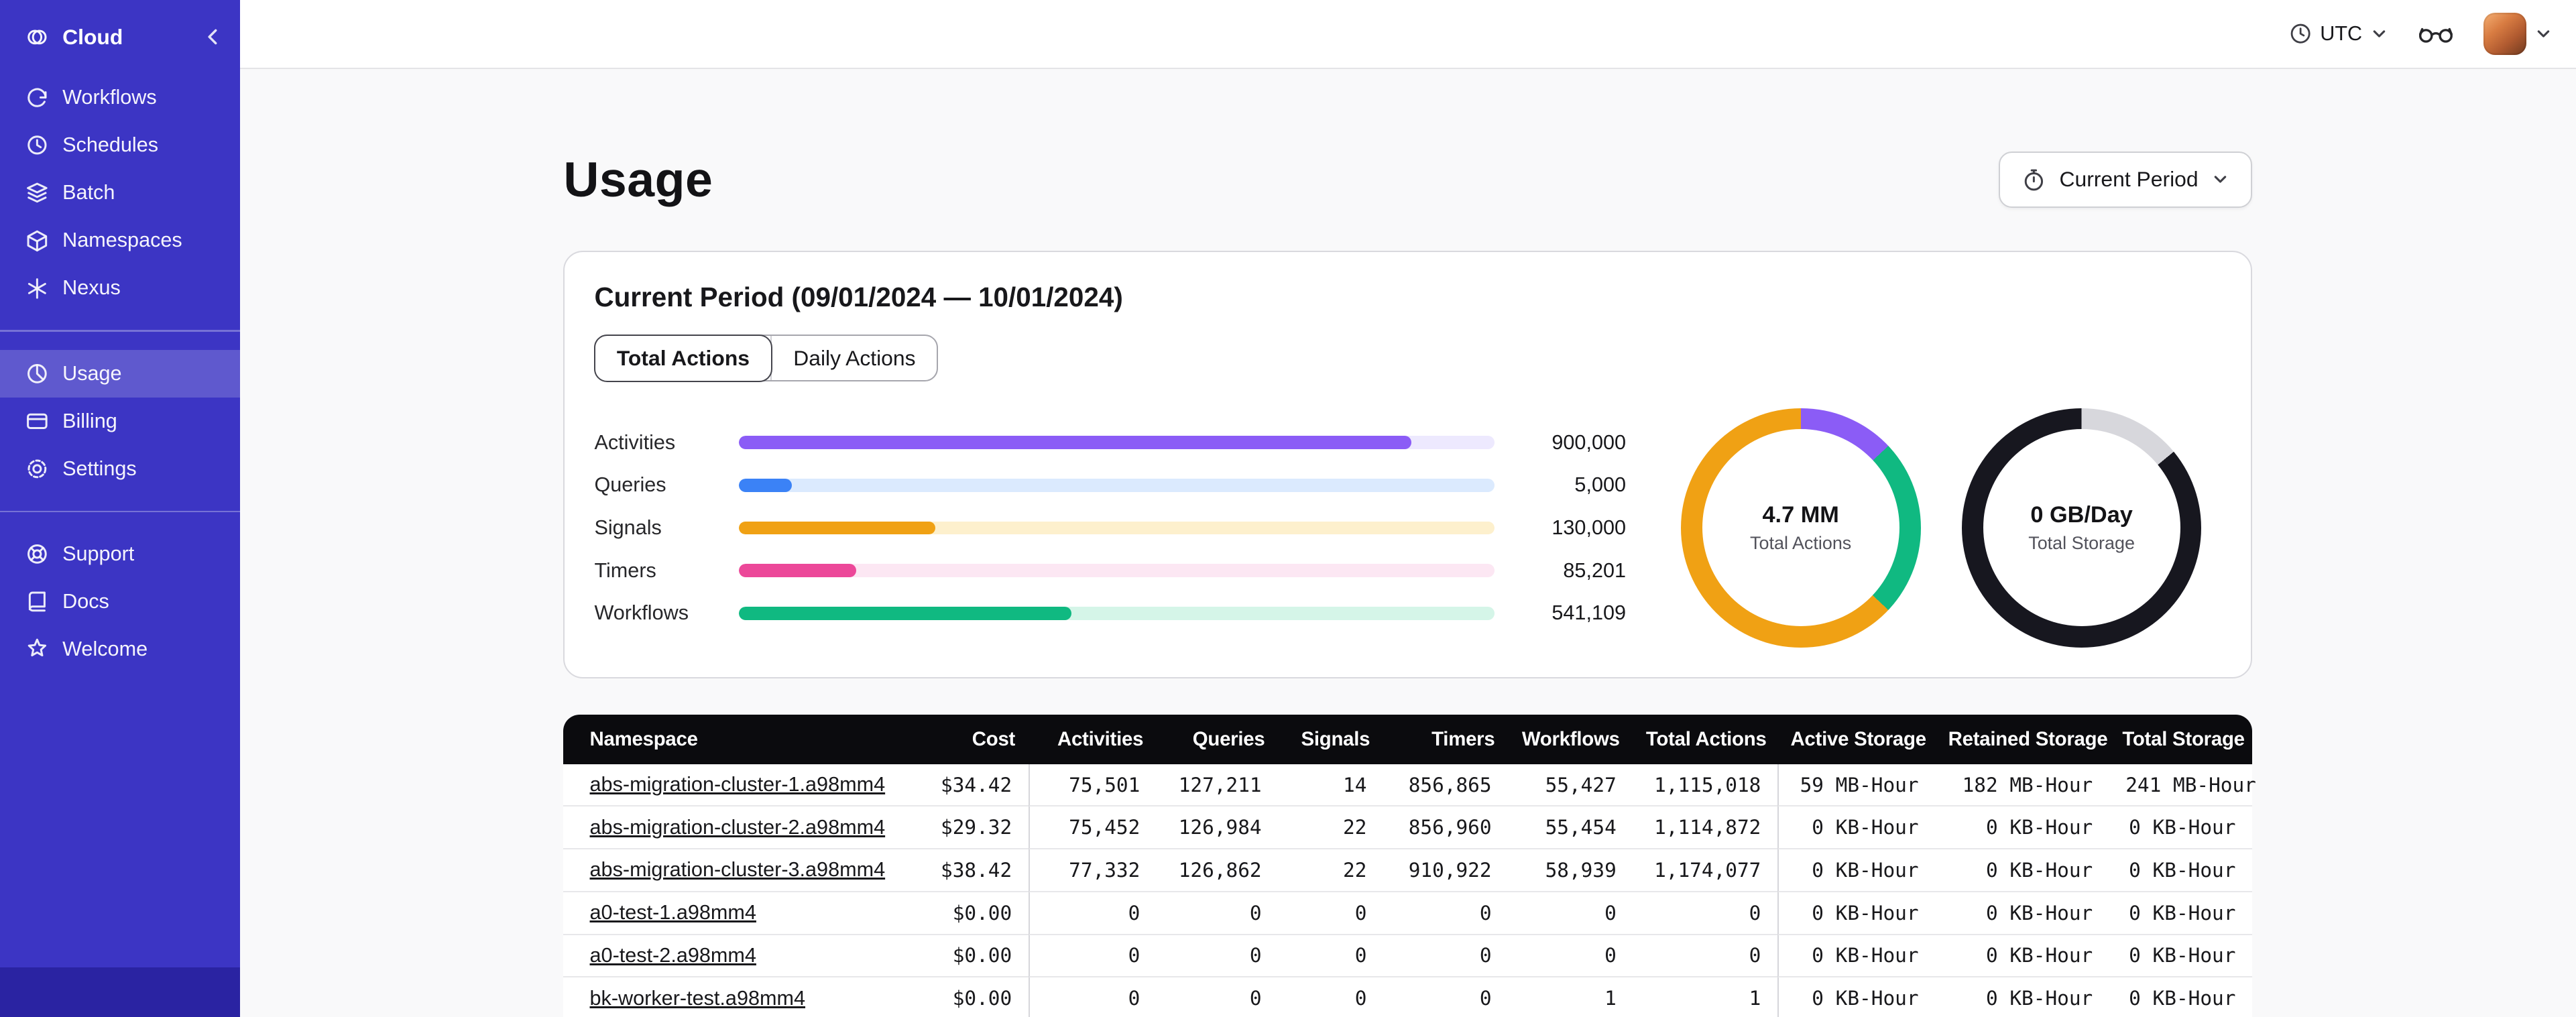 Image resolution: width=2576 pixels, height=1017 pixels. I want to click on page-title: Usage, so click(638, 180).